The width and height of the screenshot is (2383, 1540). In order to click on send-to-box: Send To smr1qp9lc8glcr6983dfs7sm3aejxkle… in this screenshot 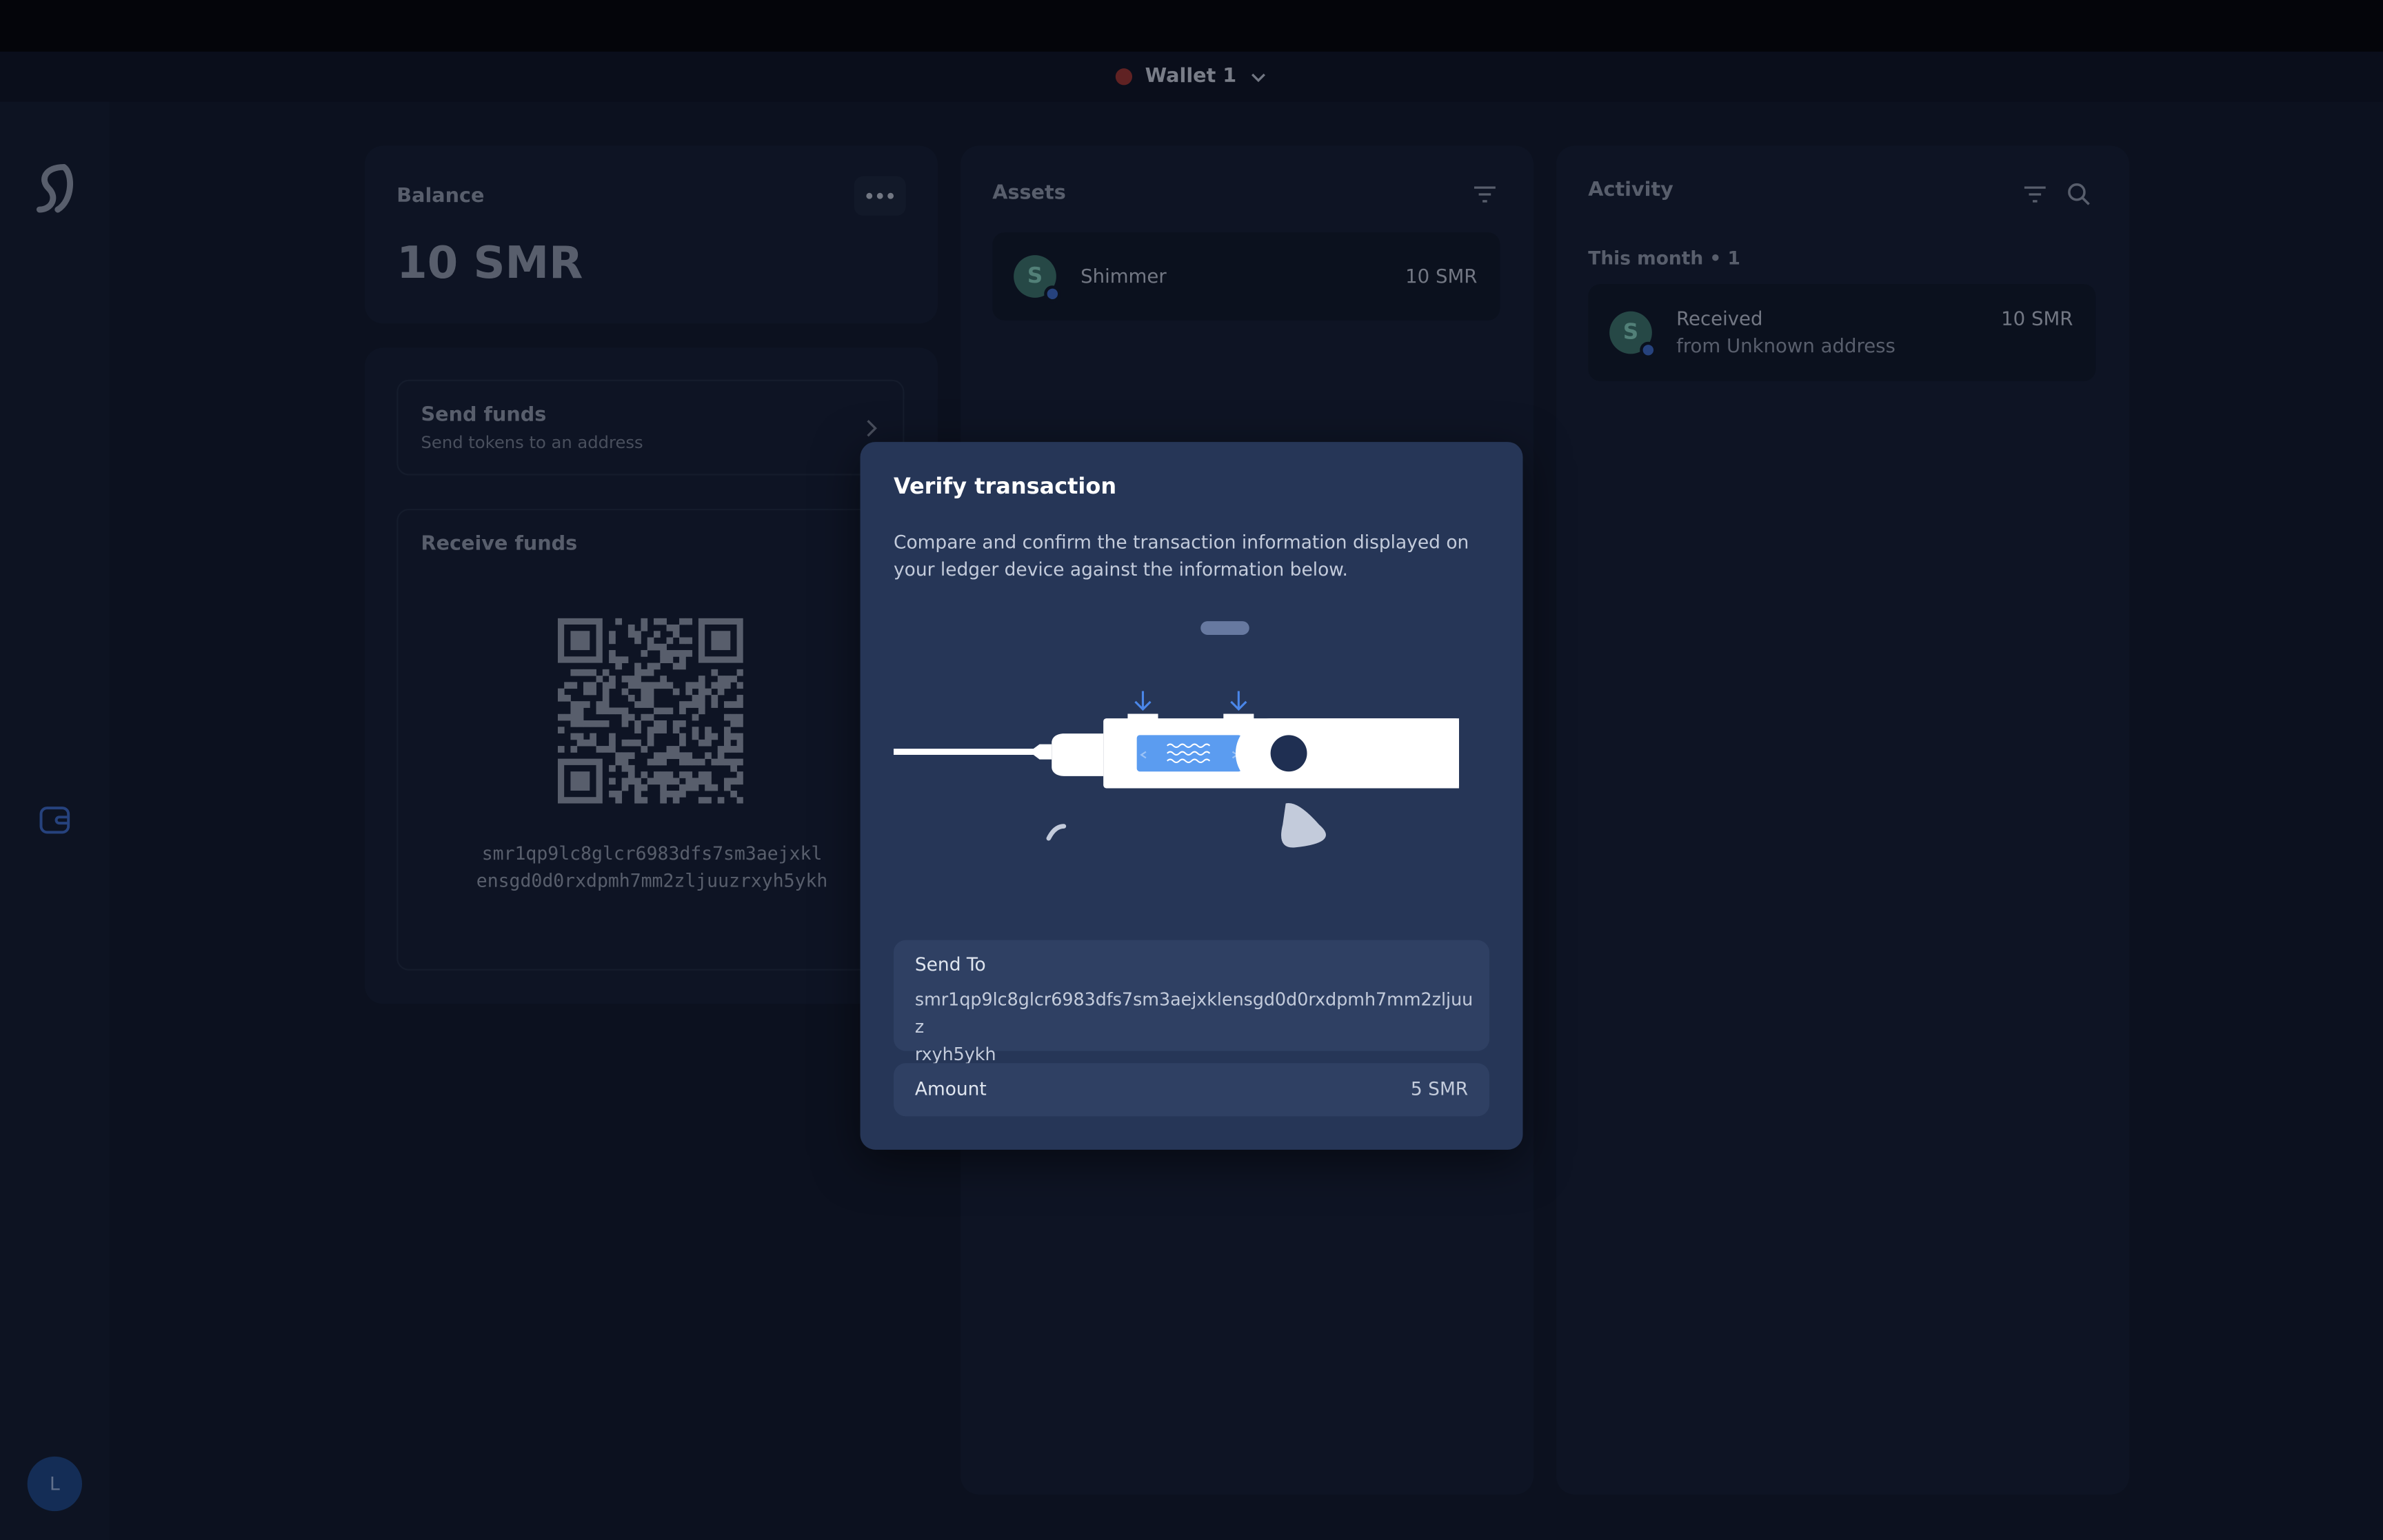, I will do `click(1192, 1002)`.